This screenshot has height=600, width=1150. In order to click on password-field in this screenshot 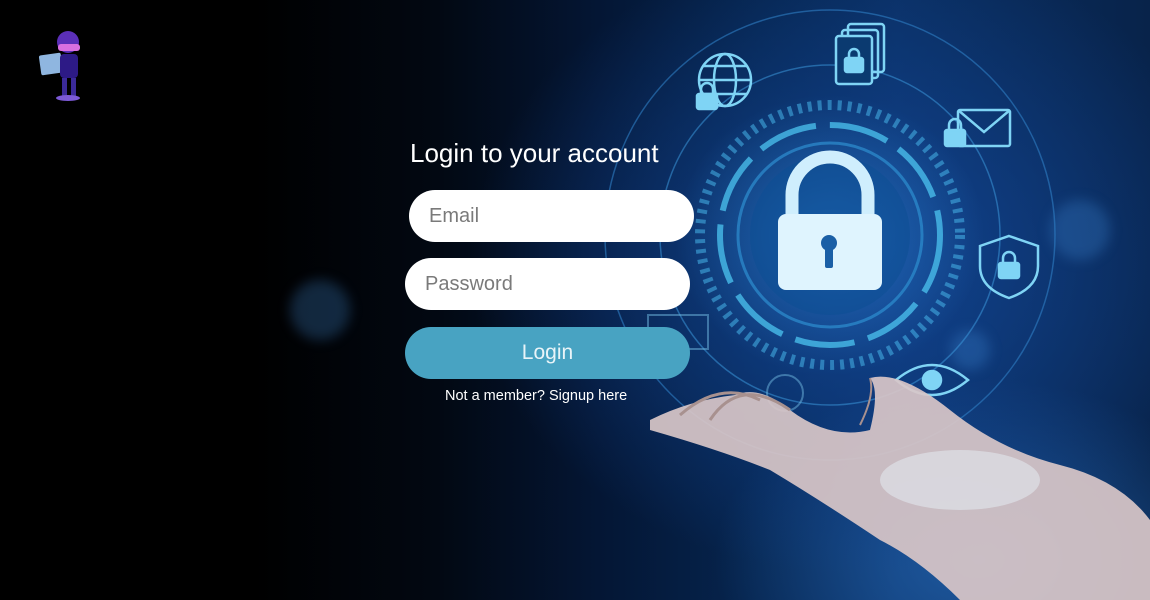, I will do `click(547, 284)`.